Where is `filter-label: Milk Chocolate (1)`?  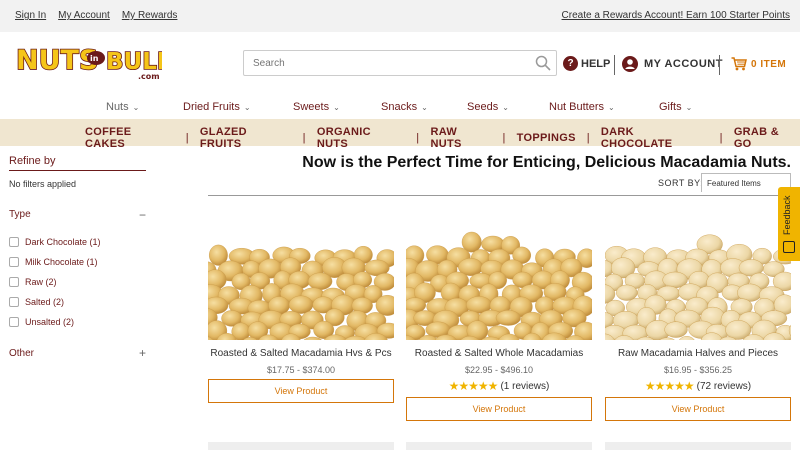
filter-label: Milk Chocolate (1) is located at coordinates (61, 262).